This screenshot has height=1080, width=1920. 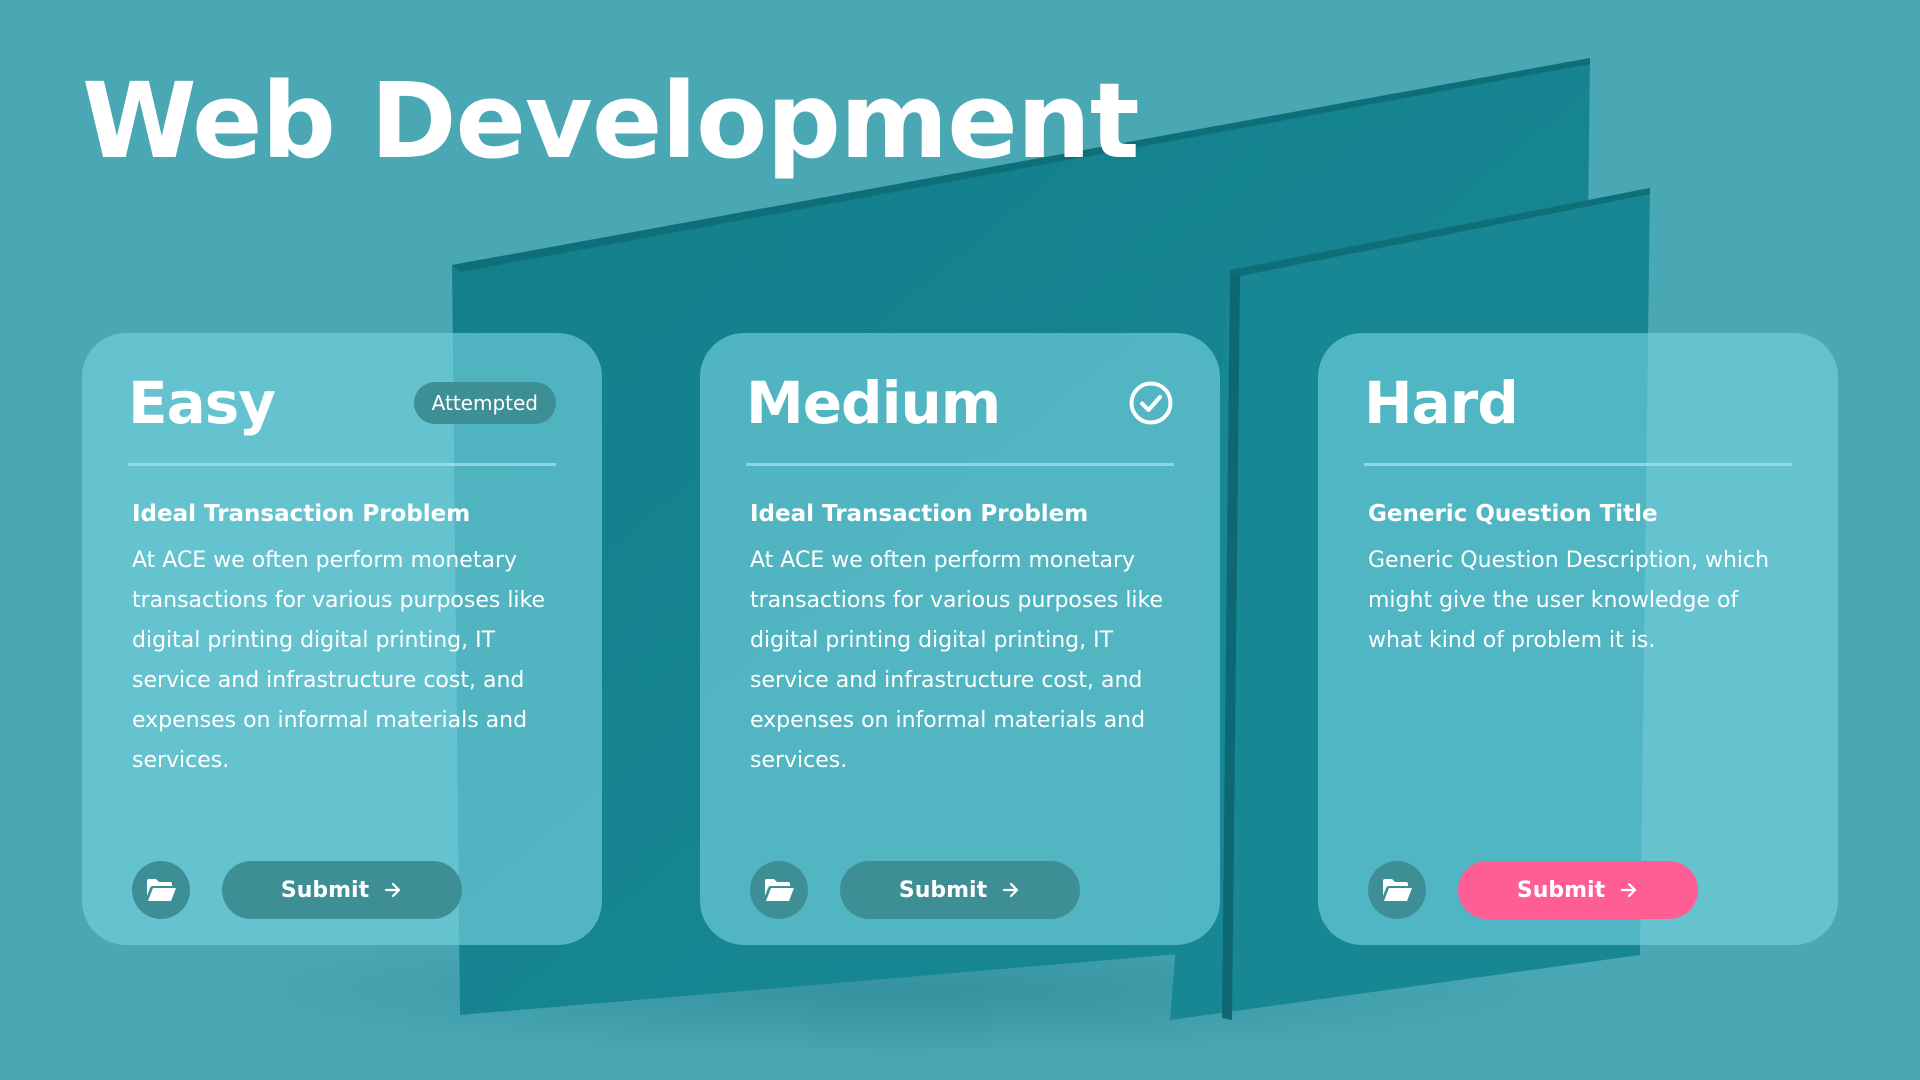 I want to click on difficulty-title: Easy, so click(x=202, y=403).